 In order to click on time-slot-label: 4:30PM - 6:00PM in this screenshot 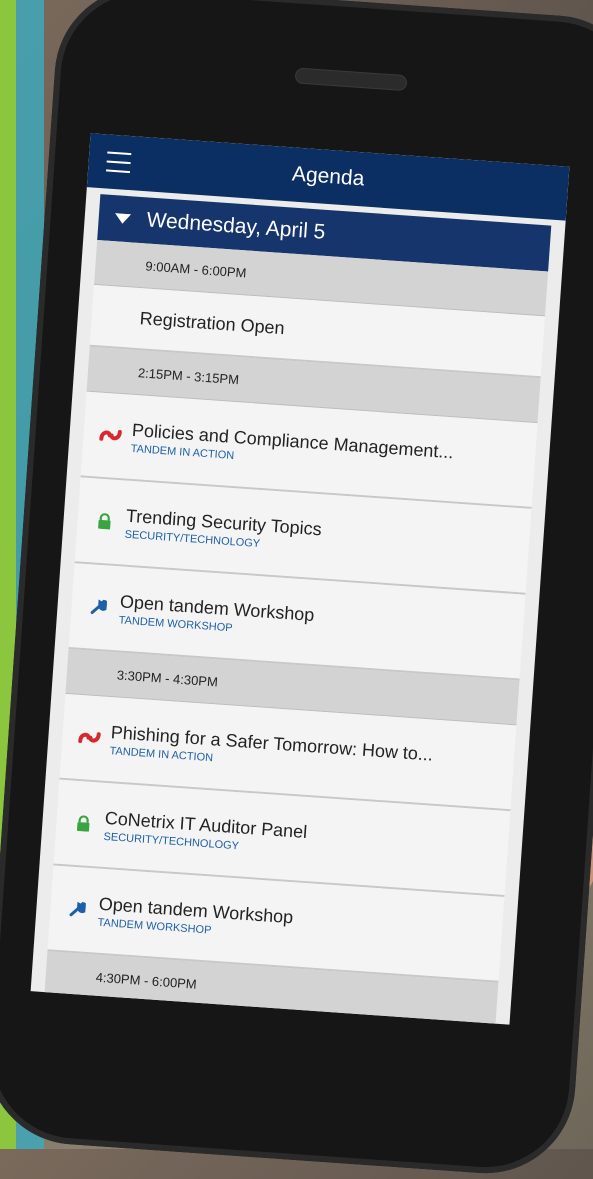, I will do `click(146, 980)`.